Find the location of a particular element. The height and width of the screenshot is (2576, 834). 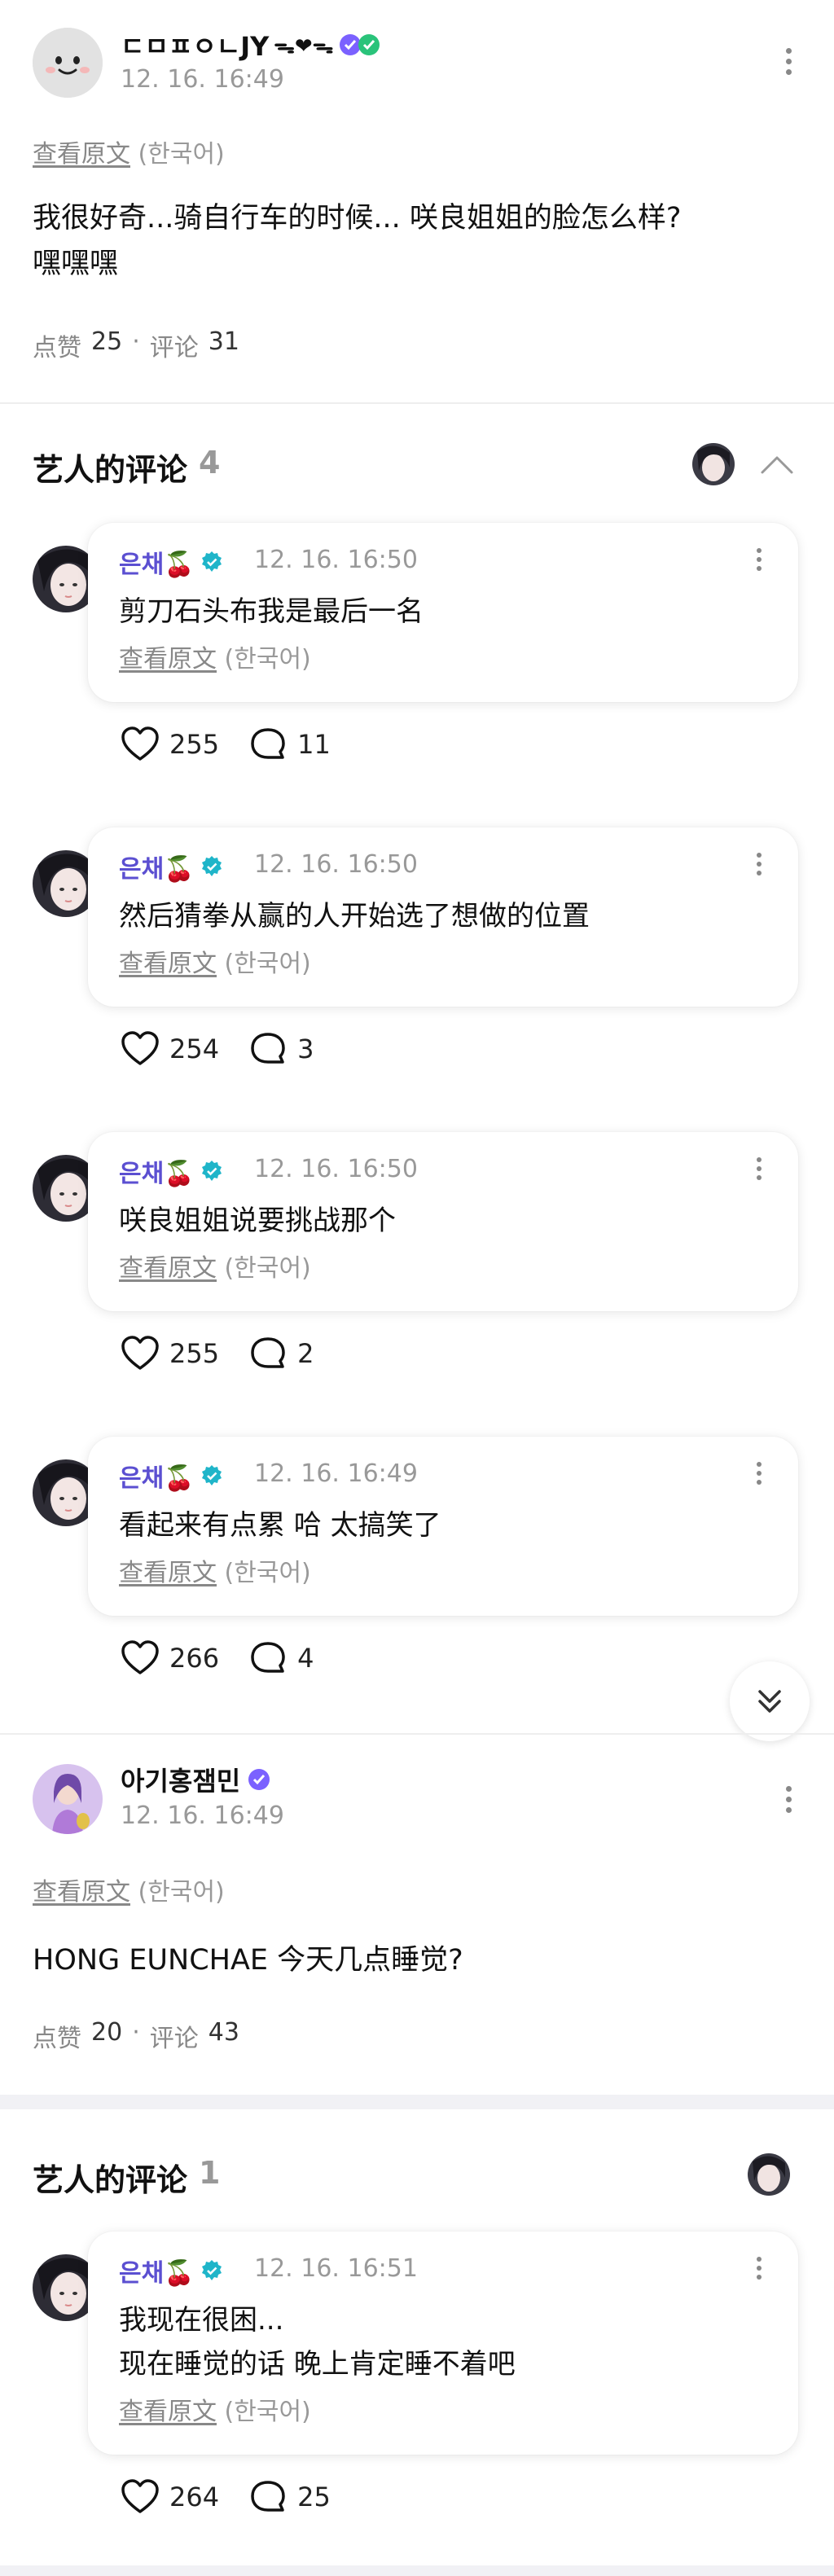

post1-more-icon is located at coordinates (788, 61).